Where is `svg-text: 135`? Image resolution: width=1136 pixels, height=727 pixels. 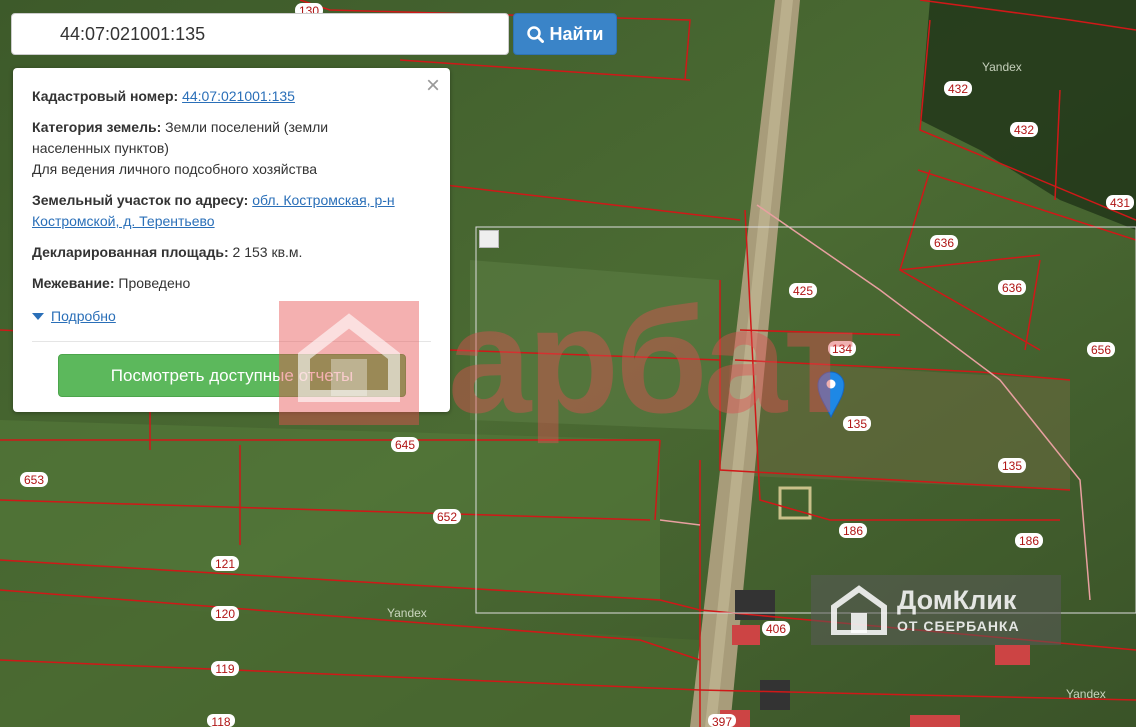
svg-text: 135 is located at coordinates (1012, 466).